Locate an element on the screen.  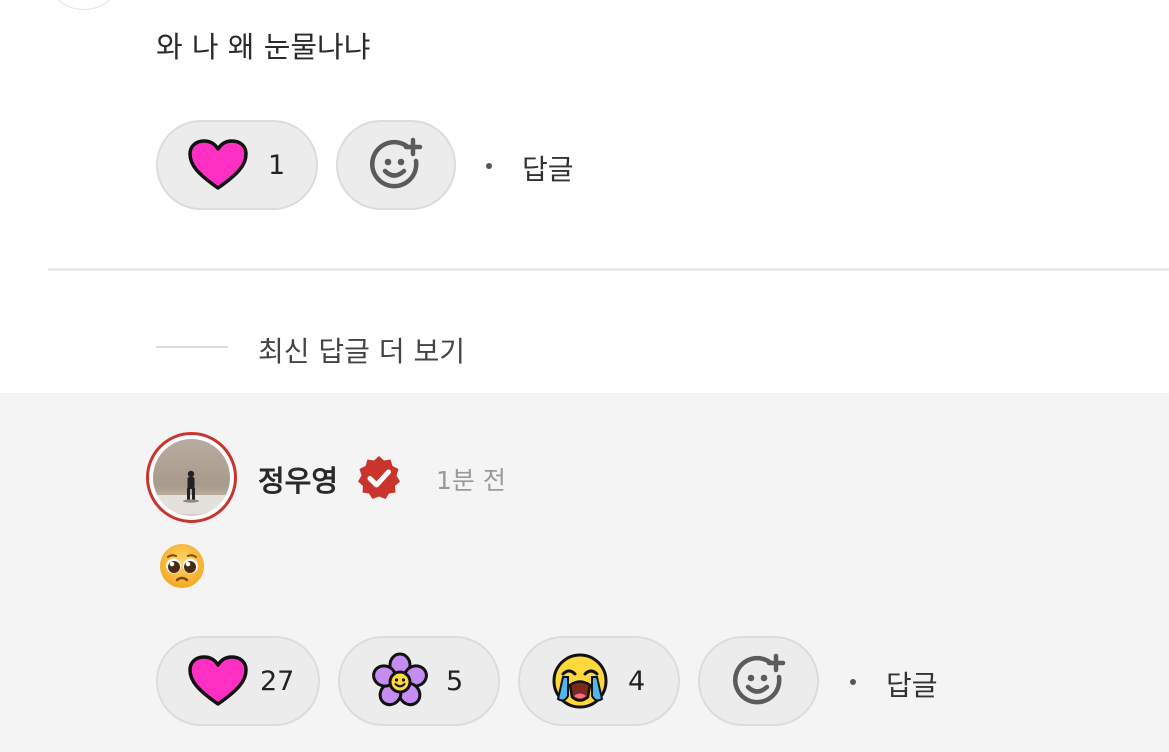
more-replies-button: 최신 답글 더 보기 is located at coordinates (361, 350).